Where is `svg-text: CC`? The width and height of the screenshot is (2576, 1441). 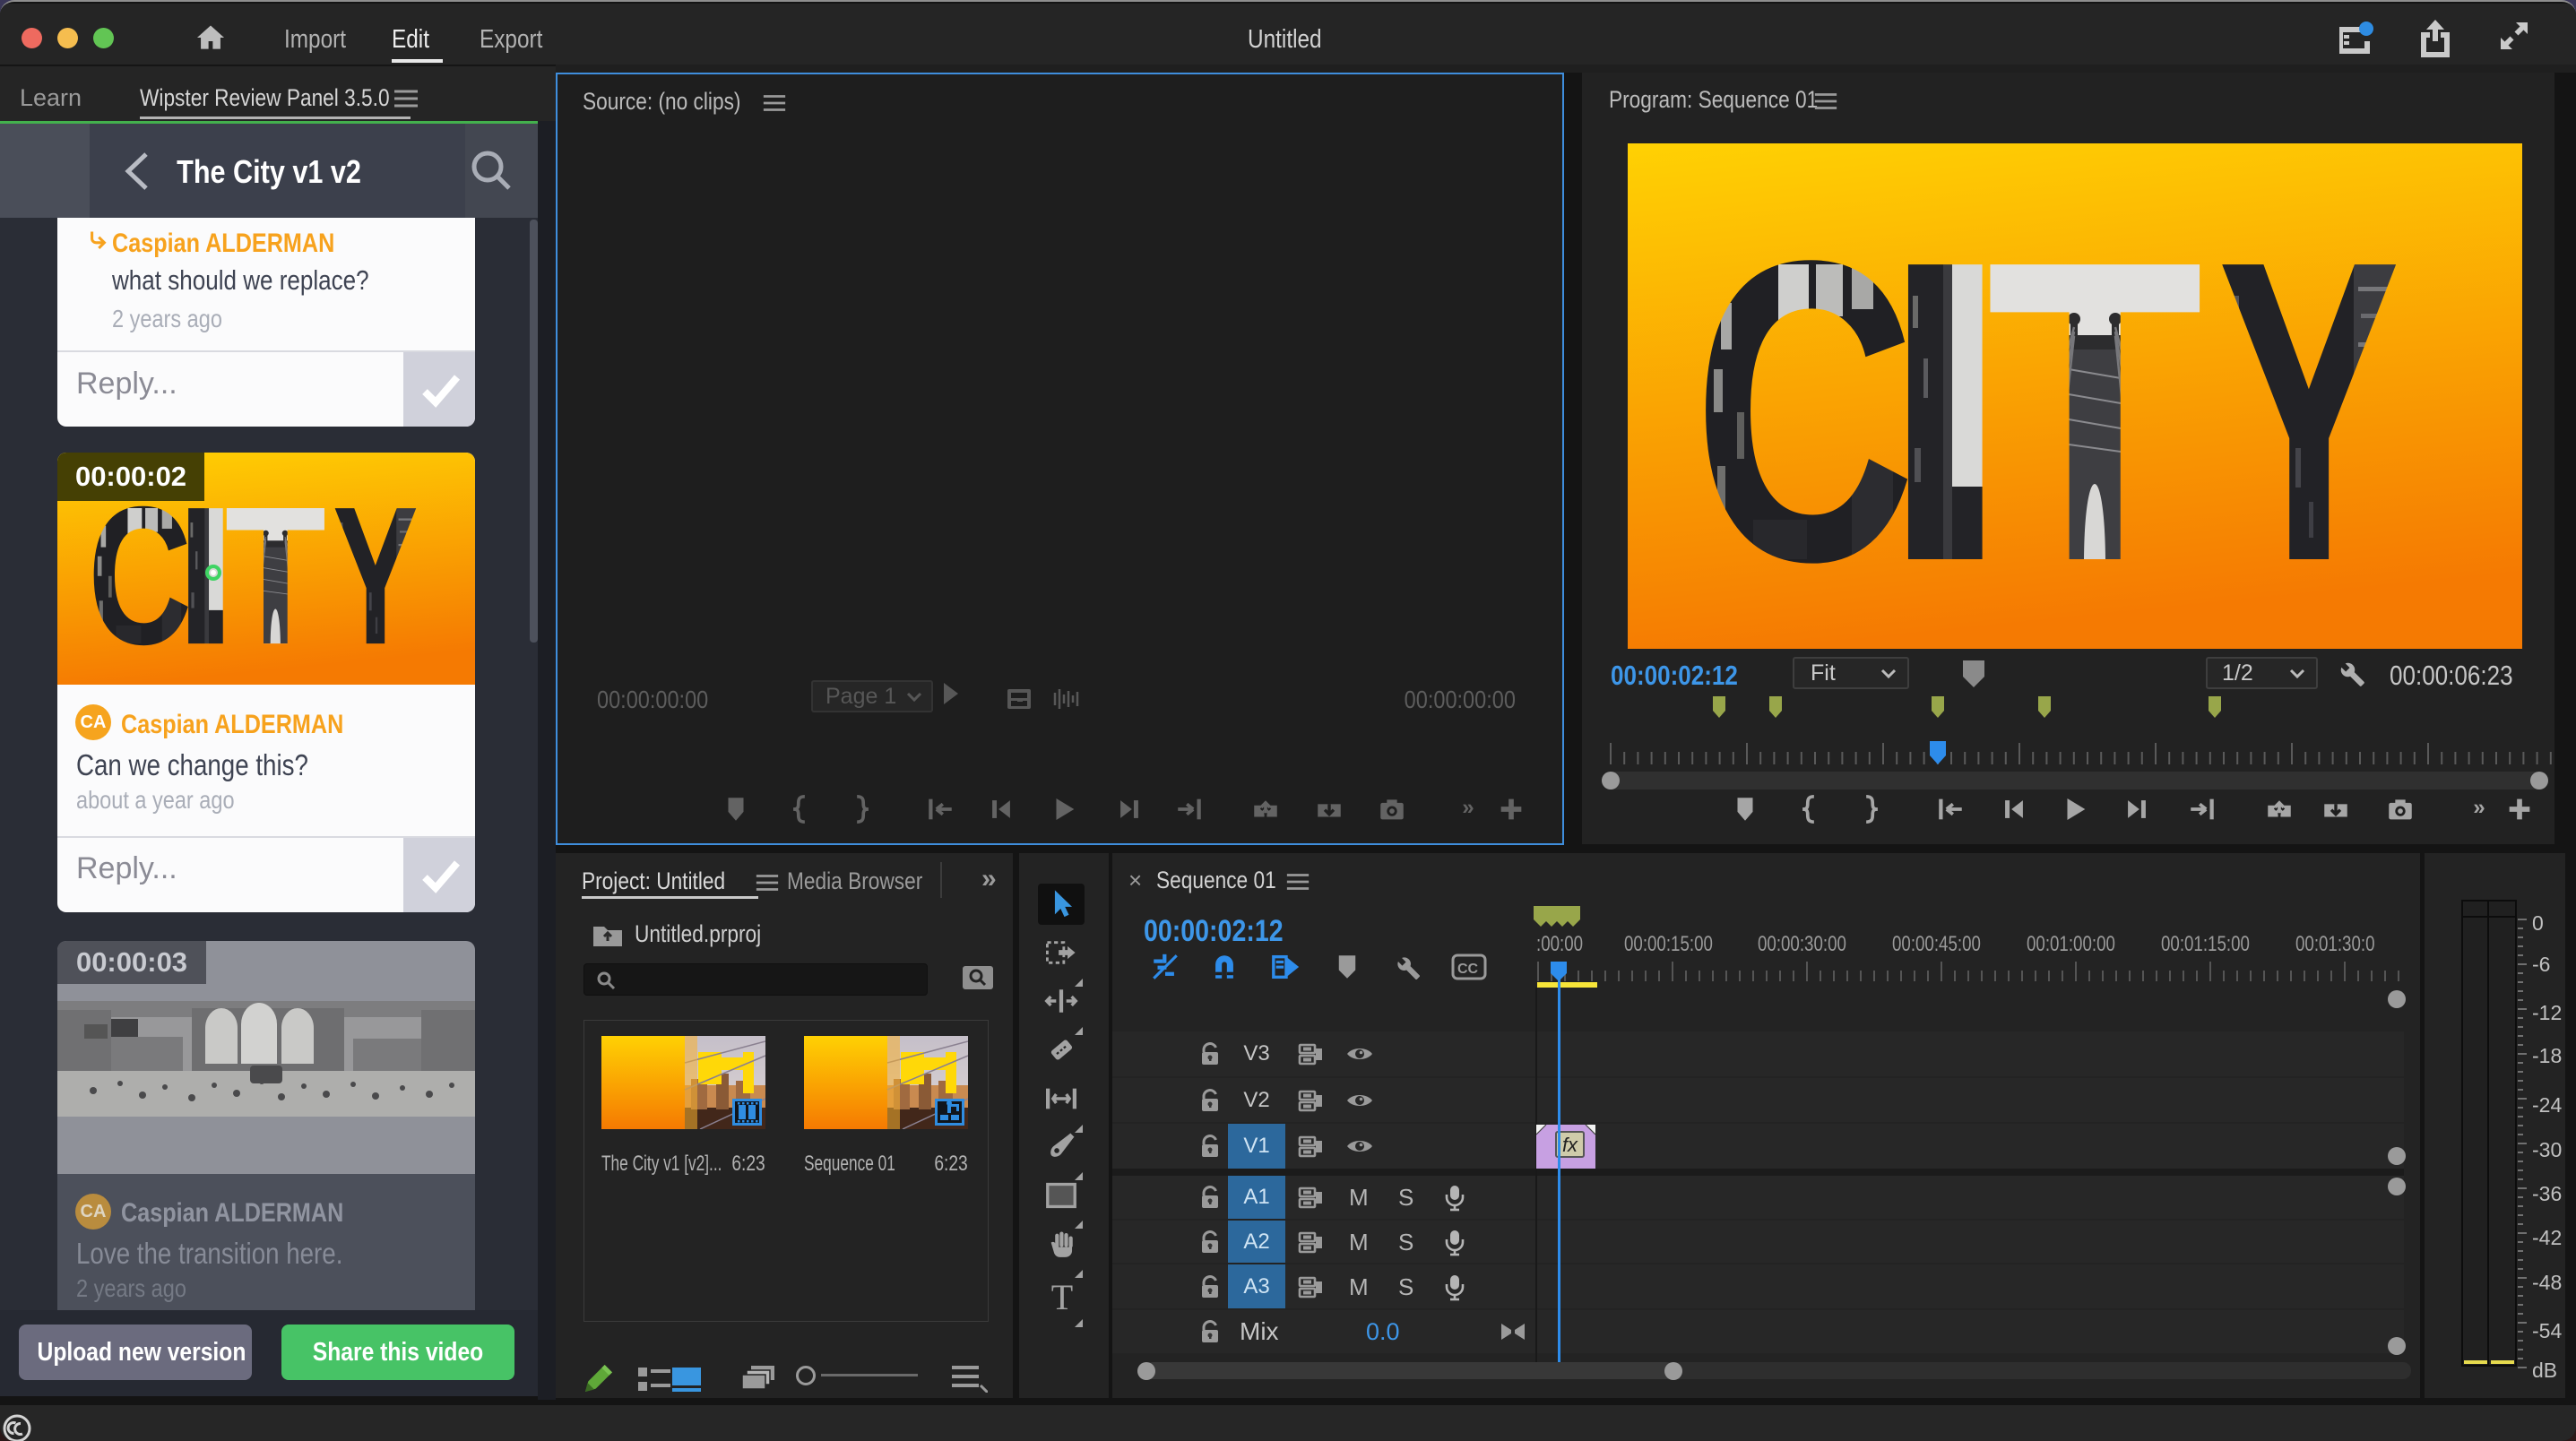 svg-text: CC is located at coordinates (1468, 970).